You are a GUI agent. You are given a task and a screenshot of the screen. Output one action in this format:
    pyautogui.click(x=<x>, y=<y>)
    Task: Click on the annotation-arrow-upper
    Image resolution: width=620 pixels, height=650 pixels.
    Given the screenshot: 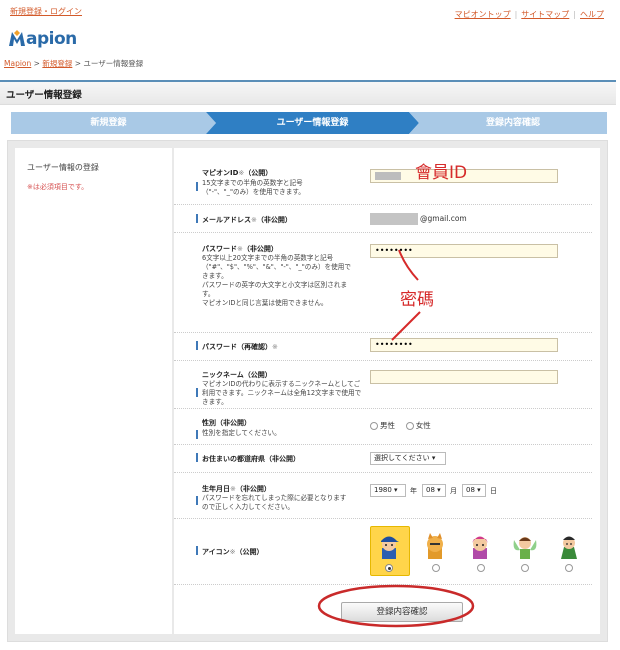 What is the action you would take?
    pyautogui.click(x=408, y=265)
    